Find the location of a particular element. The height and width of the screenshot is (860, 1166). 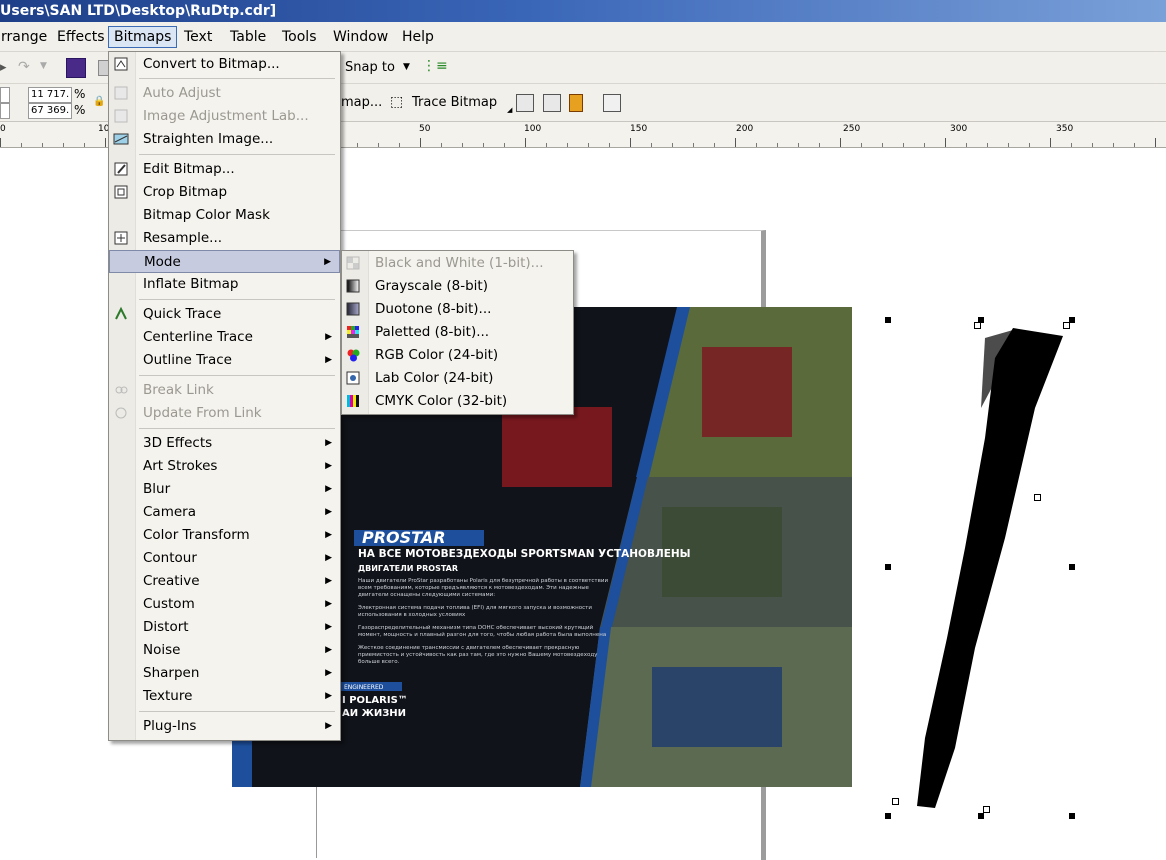

menu-separator is located at coordinates (237, 154).